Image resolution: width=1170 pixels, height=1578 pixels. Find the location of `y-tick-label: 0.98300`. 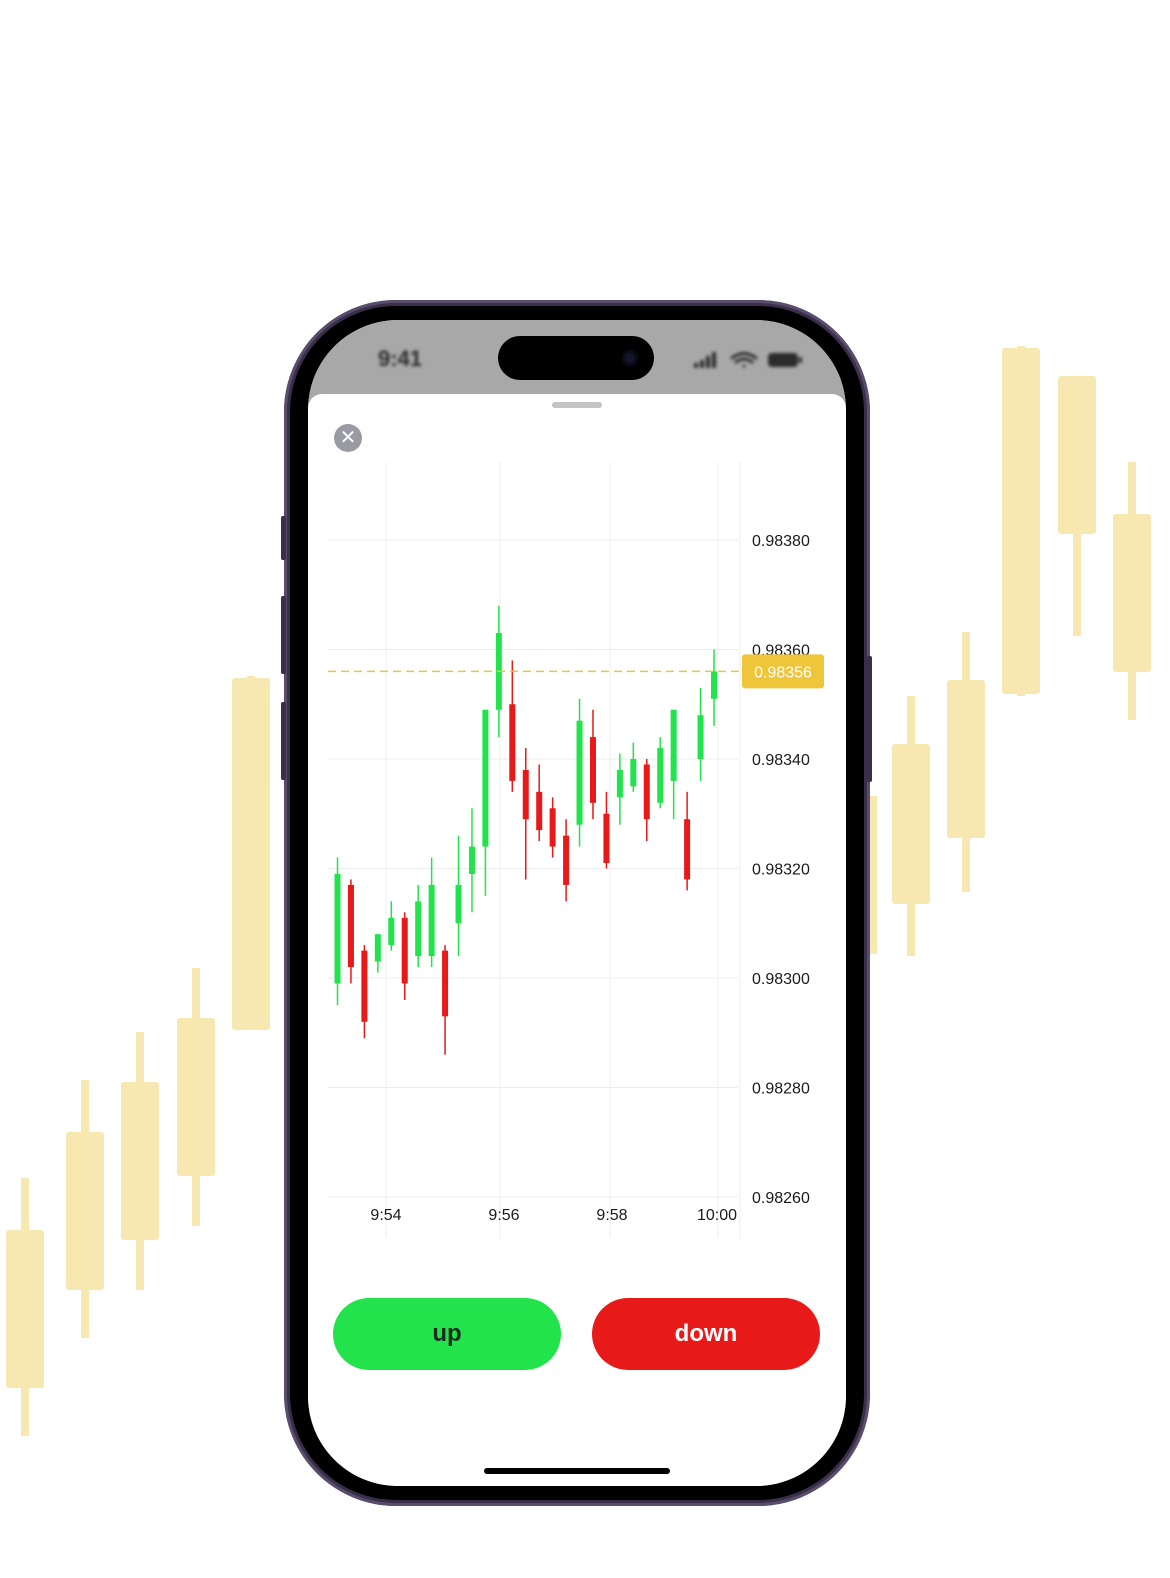

y-tick-label: 0.98300 is located at coordinates (781, 979).